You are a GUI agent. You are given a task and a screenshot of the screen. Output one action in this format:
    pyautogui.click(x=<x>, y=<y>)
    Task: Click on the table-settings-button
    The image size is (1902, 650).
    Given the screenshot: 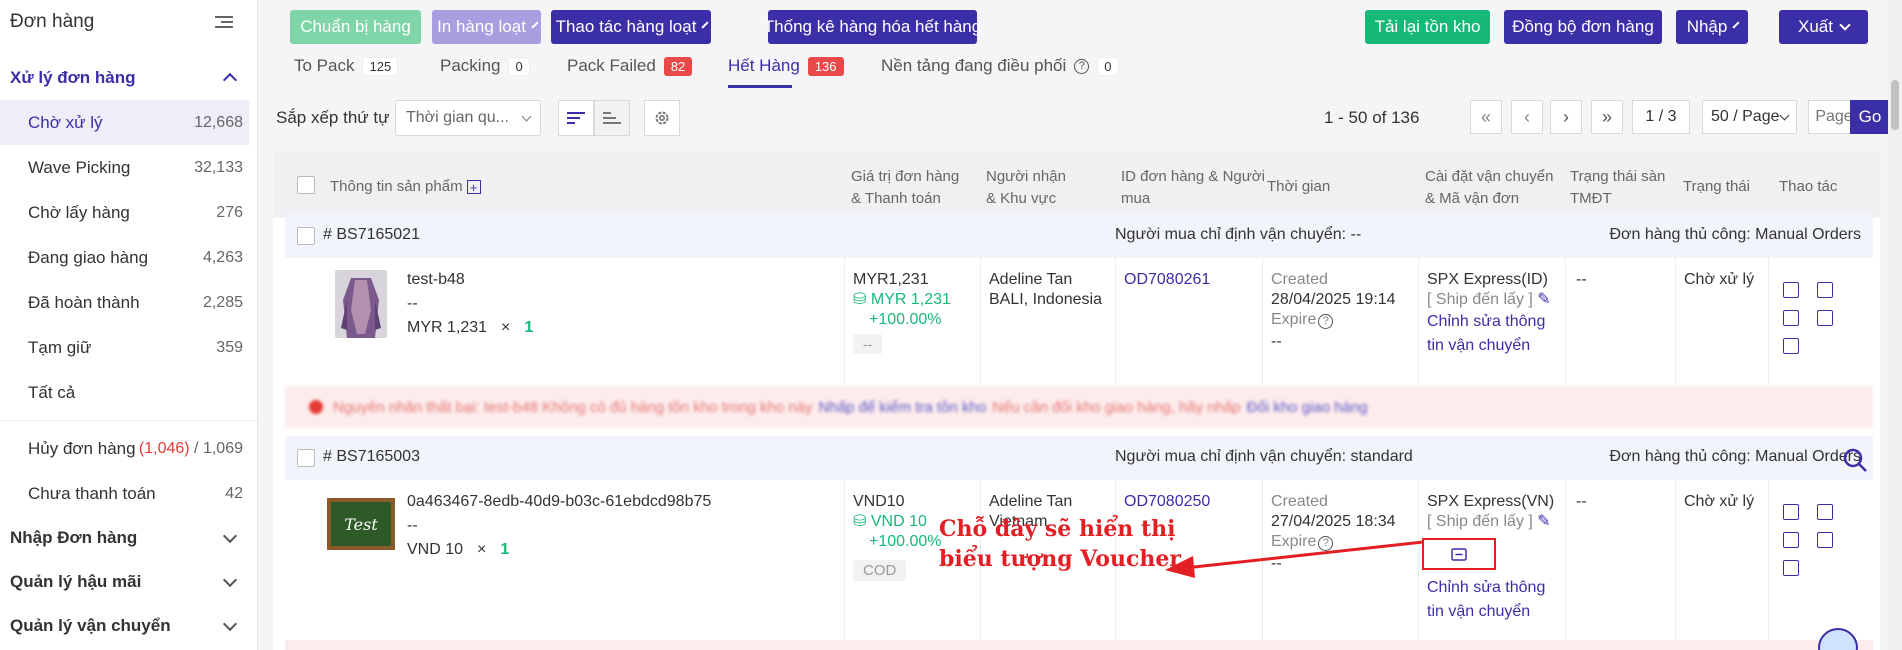 What is the action you would take?
    pyautogui.click(x=662, y=118)
    